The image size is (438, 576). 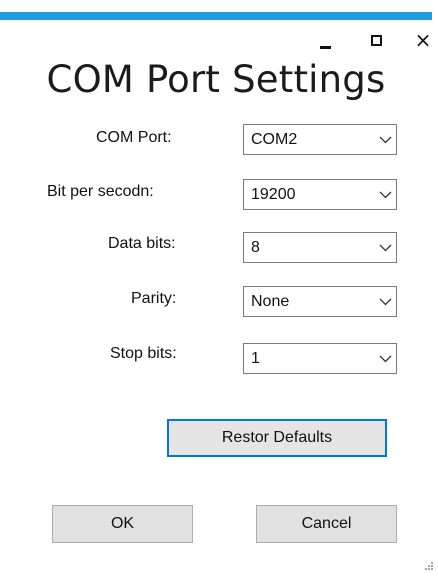 I want to click on ok-button: OK, so click(x=122, y=524).